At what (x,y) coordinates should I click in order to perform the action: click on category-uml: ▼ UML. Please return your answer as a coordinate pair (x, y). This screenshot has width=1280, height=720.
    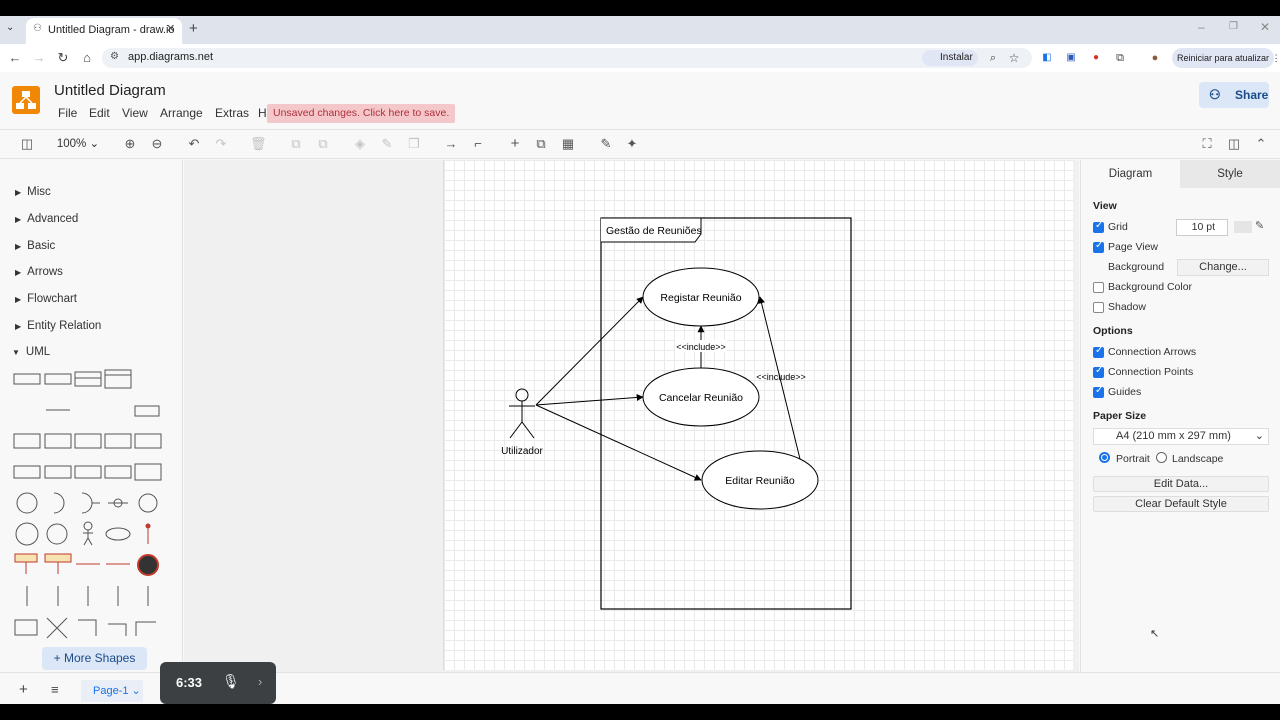
    Looking at the image, I should click on (31, 352).